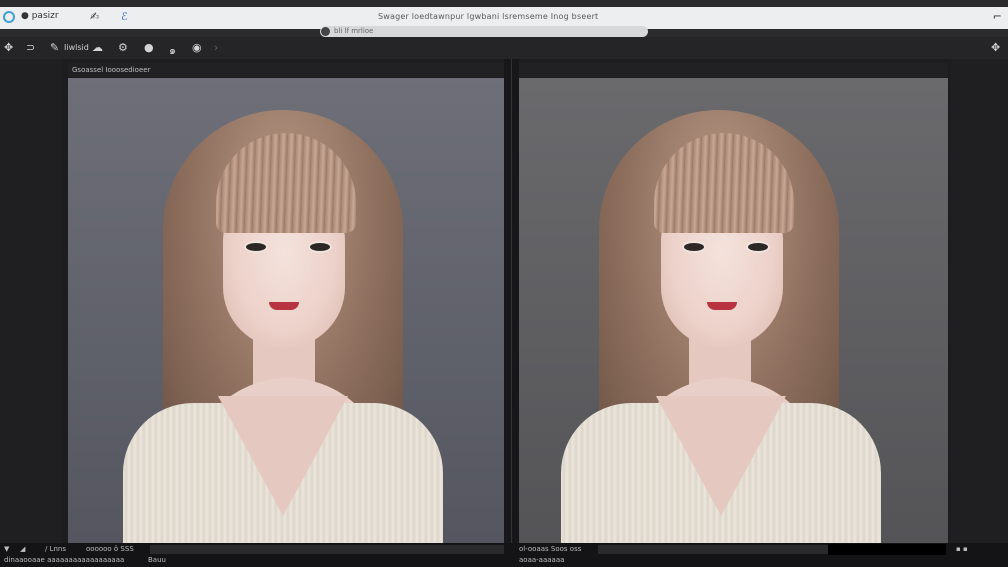  I want to click on loop-icon: ⊃, so click(30, 47).